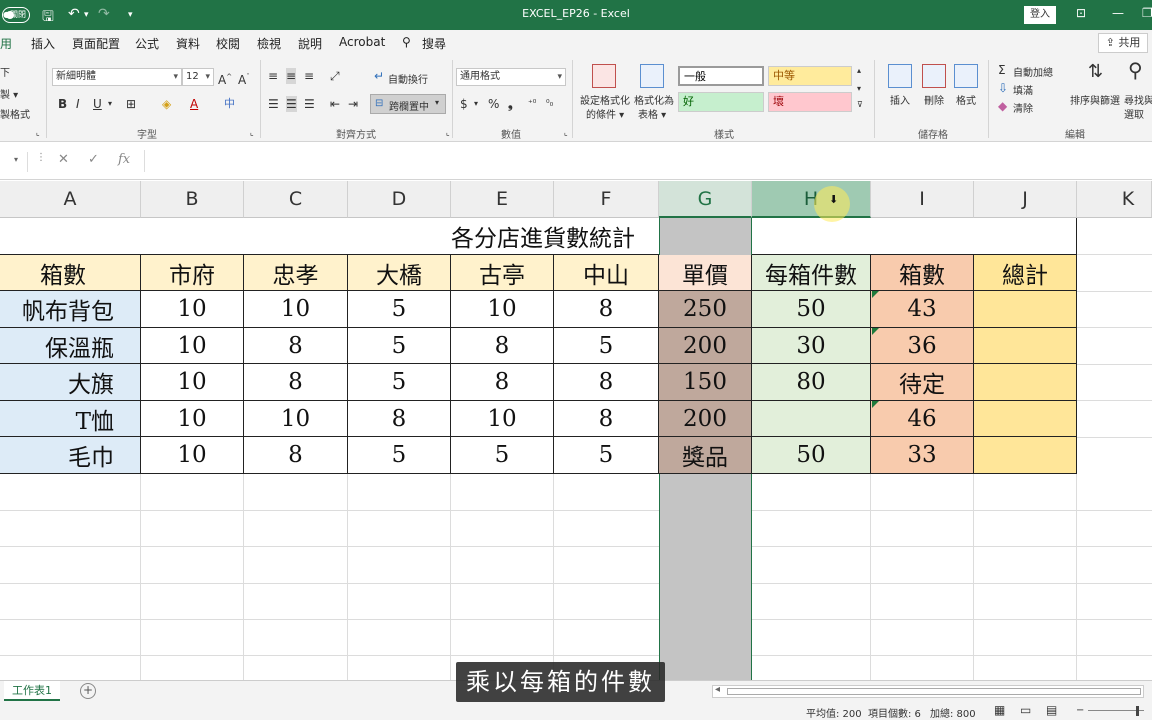 This screenshot has width=1152, height=720. Describe the element at coordinates (900, 99) in the screenshot. I see `insert-cells-button: 插入` at that location.